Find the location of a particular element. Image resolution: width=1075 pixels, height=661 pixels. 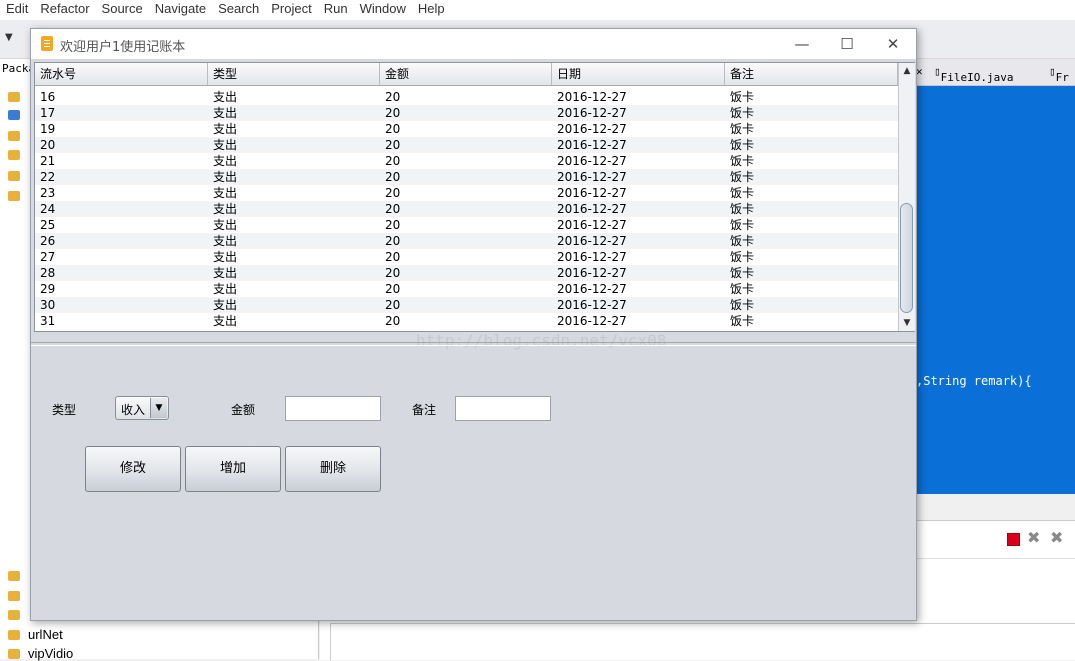

cell-id: 17 is located at coordinates (48, 113).